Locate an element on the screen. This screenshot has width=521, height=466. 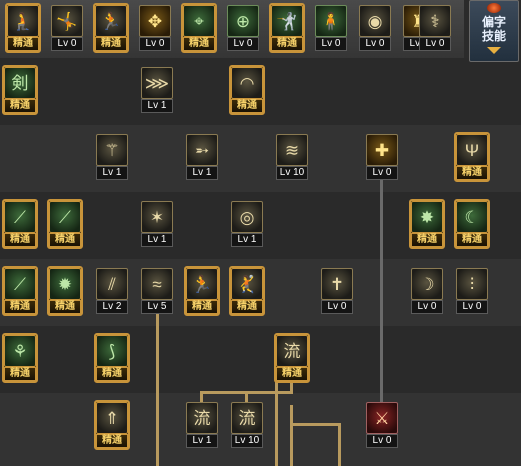
skill-slot: ⊕ Lv 0 is located at coordinates (243, 28).